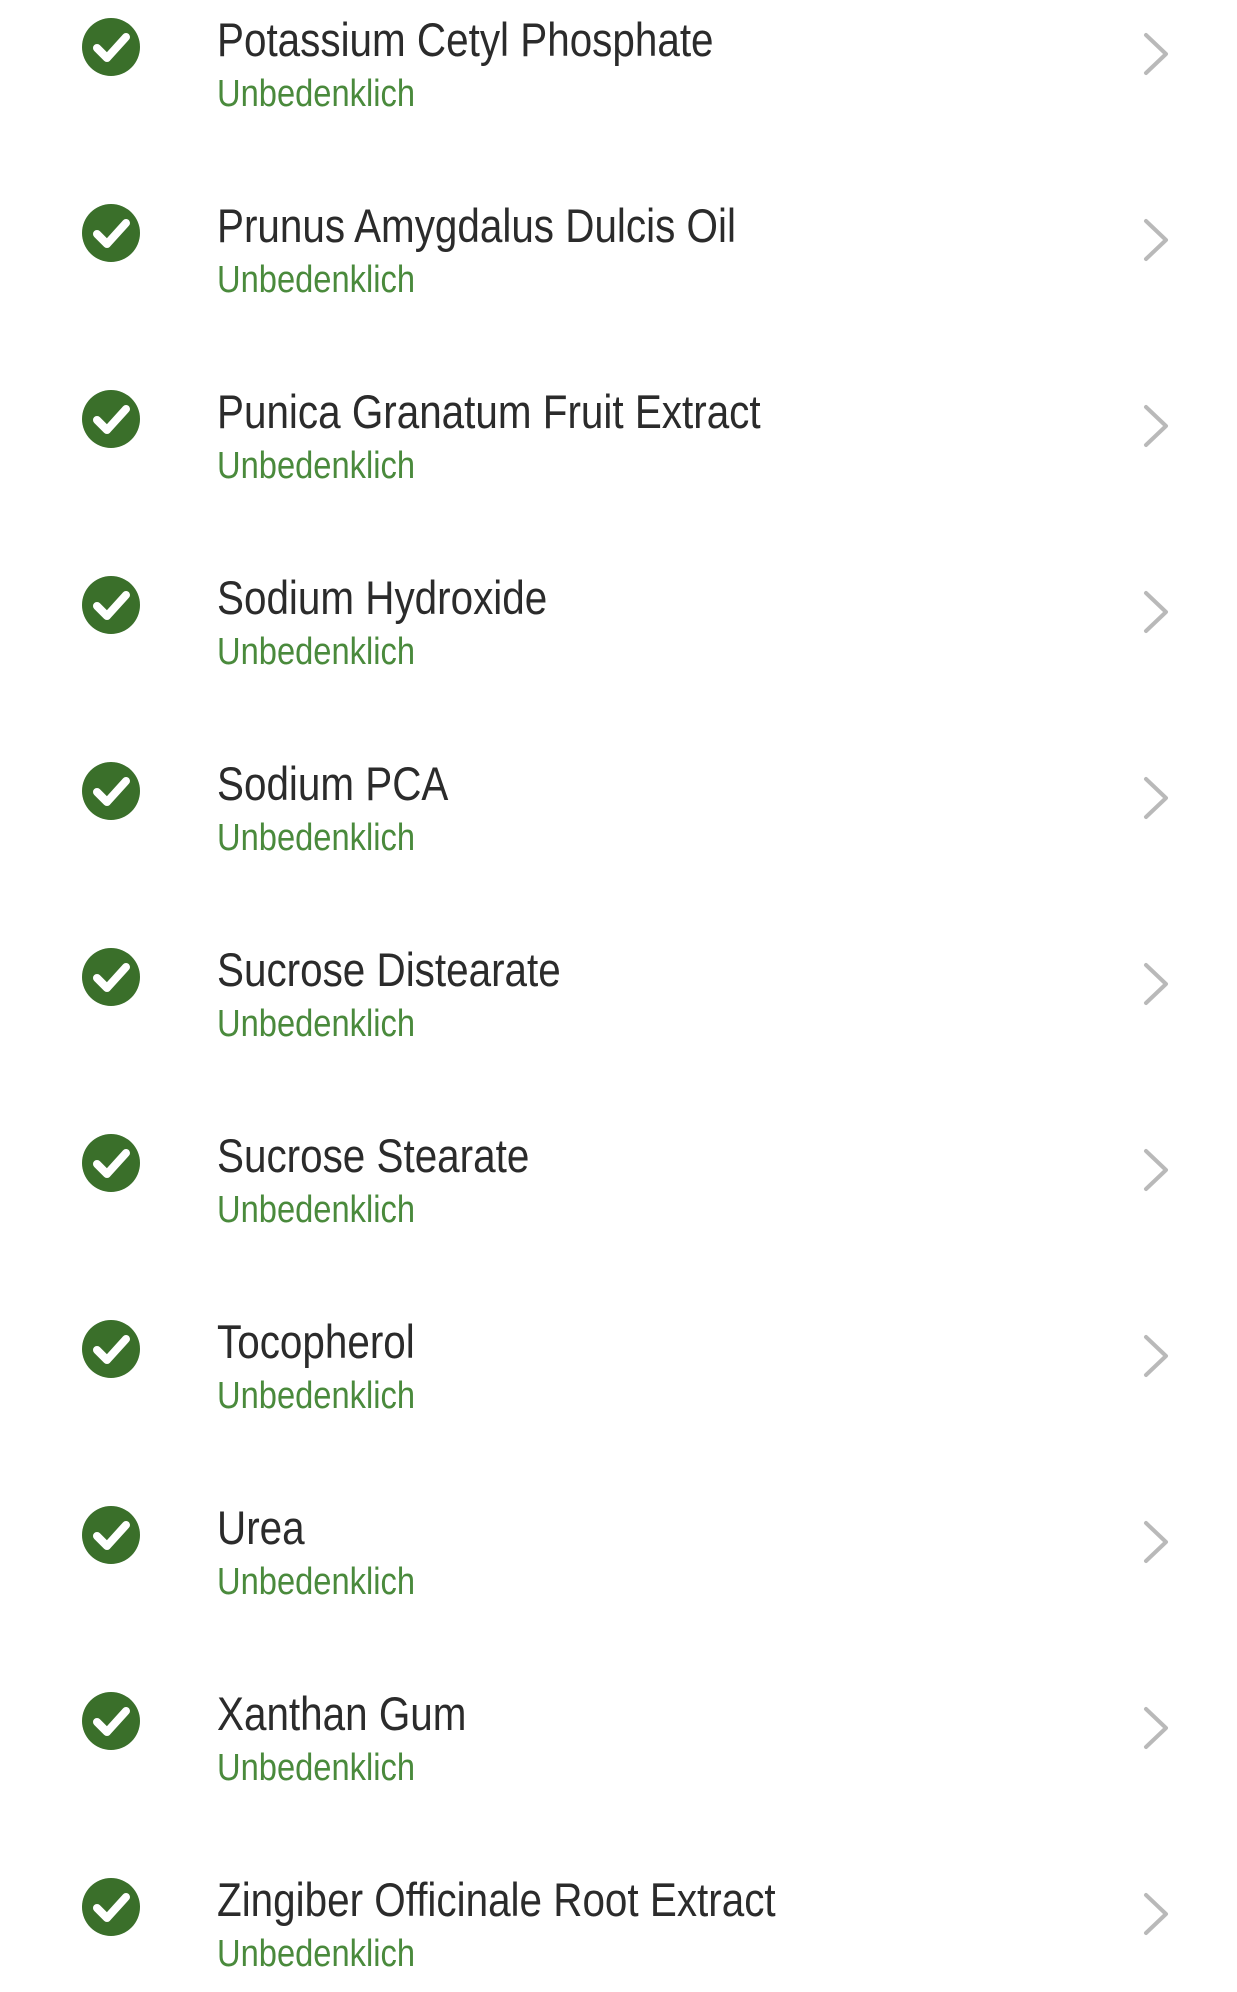 The width and height of the screenshot is (1237, 1992). What do you see at coordinates (111, 1907) in the screenshot?
I see `check-circle-icon` at bounding box center [111, 1907].